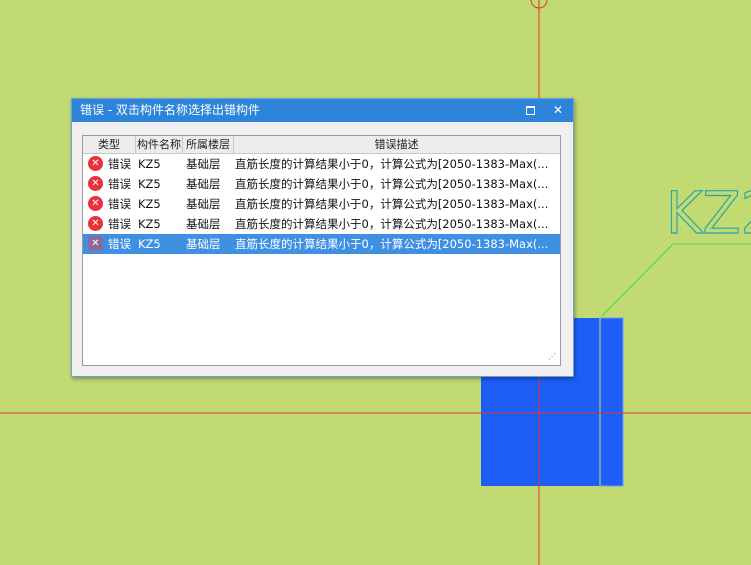 The width and height of the screenshot is (751, 565). Describe the element at coordinates (170, 110) in the screenshot. I see `dialog-title: 错误 - 双击构件名称选择出错构件` at that location.